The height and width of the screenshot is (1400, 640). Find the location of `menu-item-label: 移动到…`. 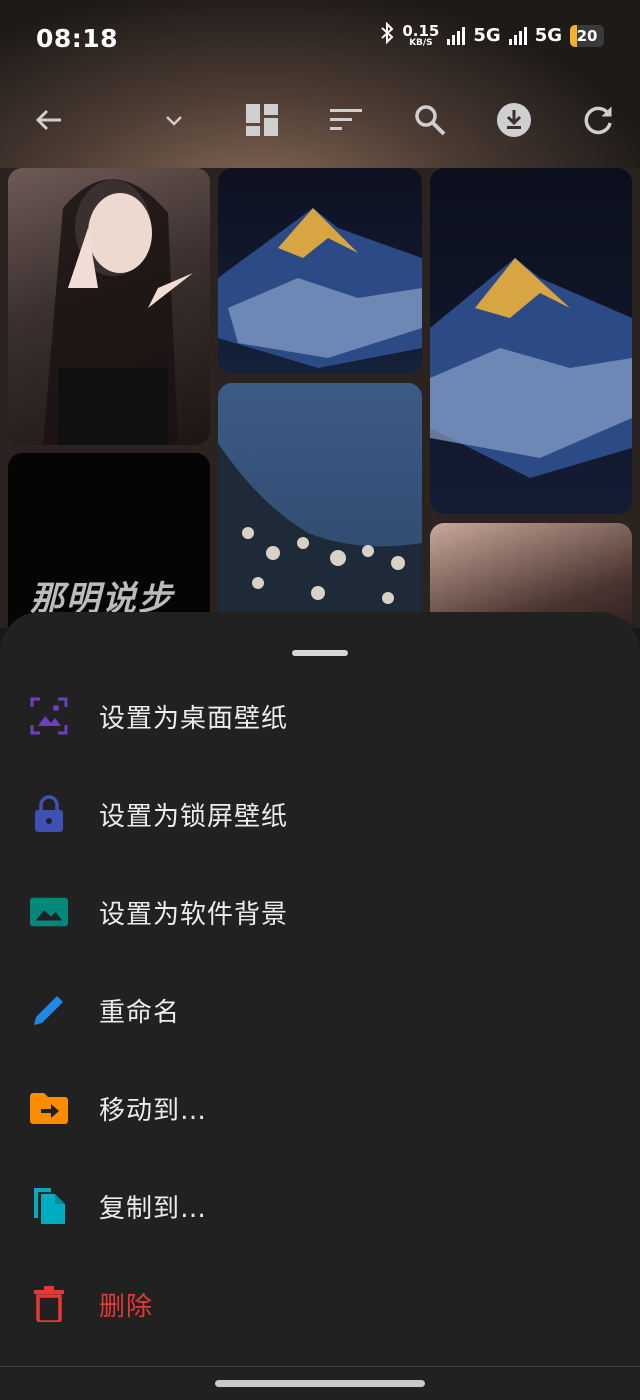

menu-item-label: 移动到… is located at coordinates (153, 1110).